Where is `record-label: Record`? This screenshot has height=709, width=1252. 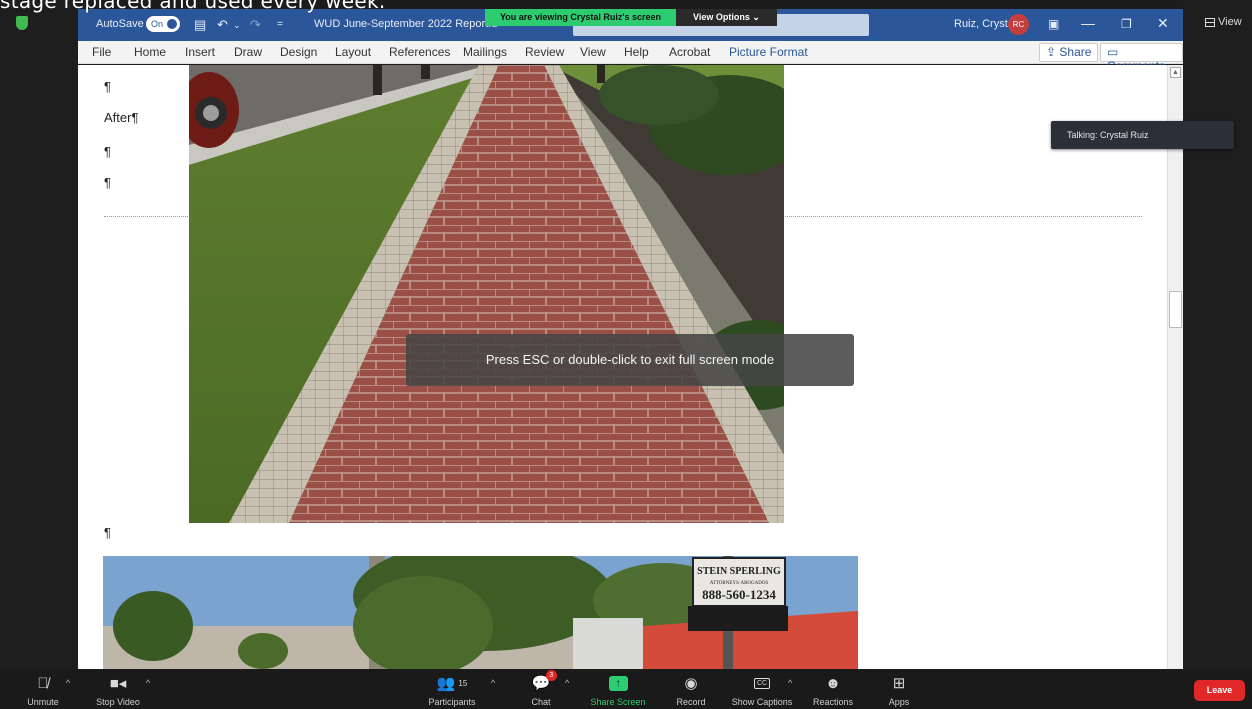
record-label: Record is located at coordinates (691, 702).